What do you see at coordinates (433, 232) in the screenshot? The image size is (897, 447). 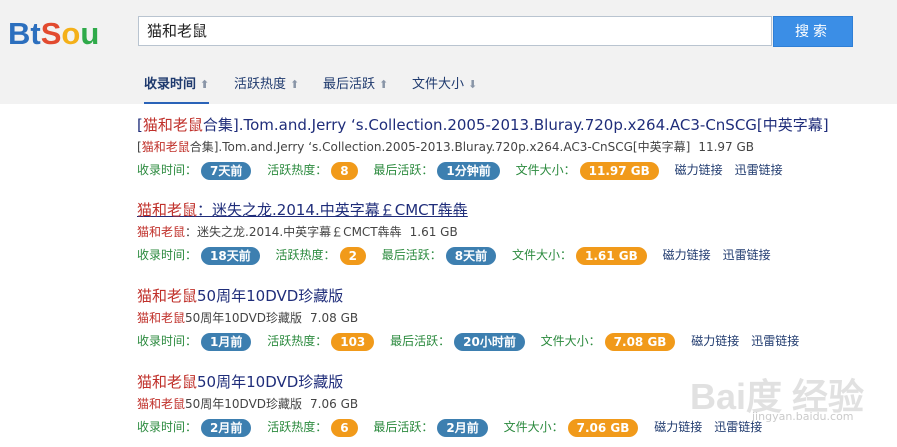 I see `sub-size: 1.61 GB` at bounding box center [433, 232].